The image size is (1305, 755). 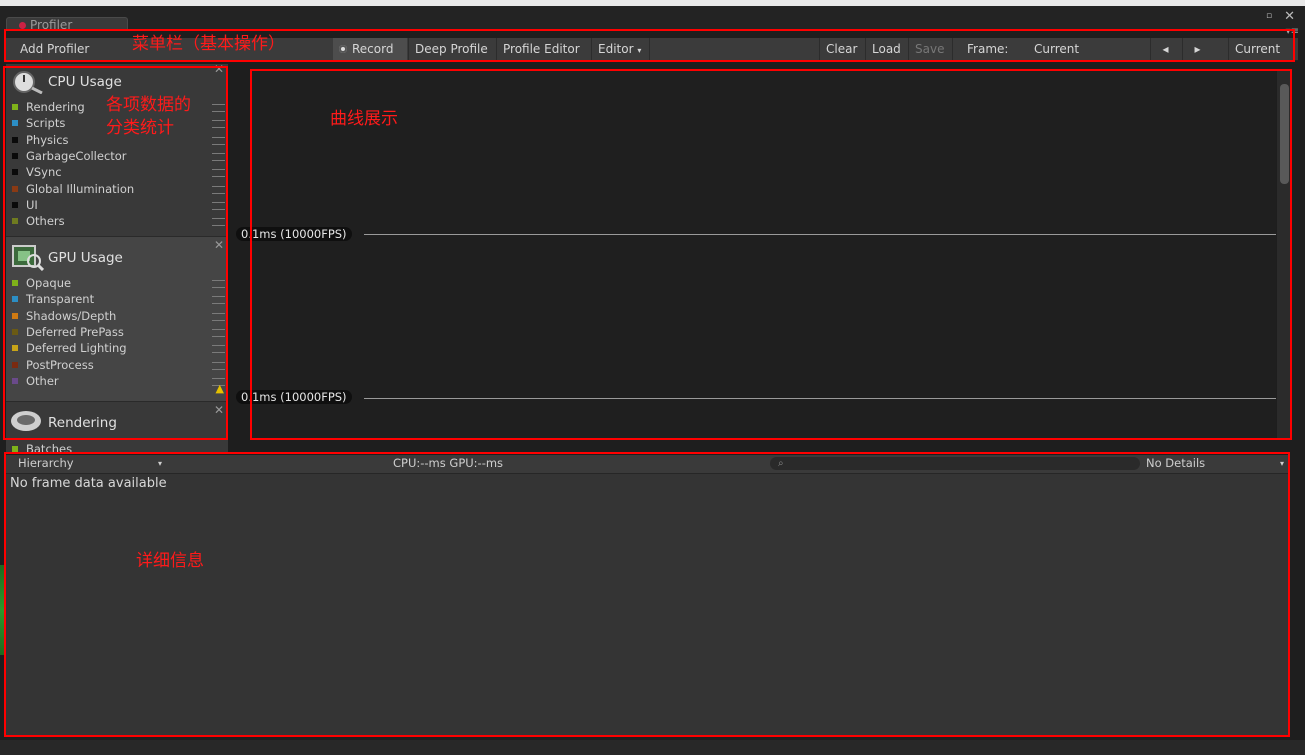 What do you see at coordinates (364, 119) in the screenshot?
I see `annotation-curve-display: 曲线展示` at bounding box center [364, 119].